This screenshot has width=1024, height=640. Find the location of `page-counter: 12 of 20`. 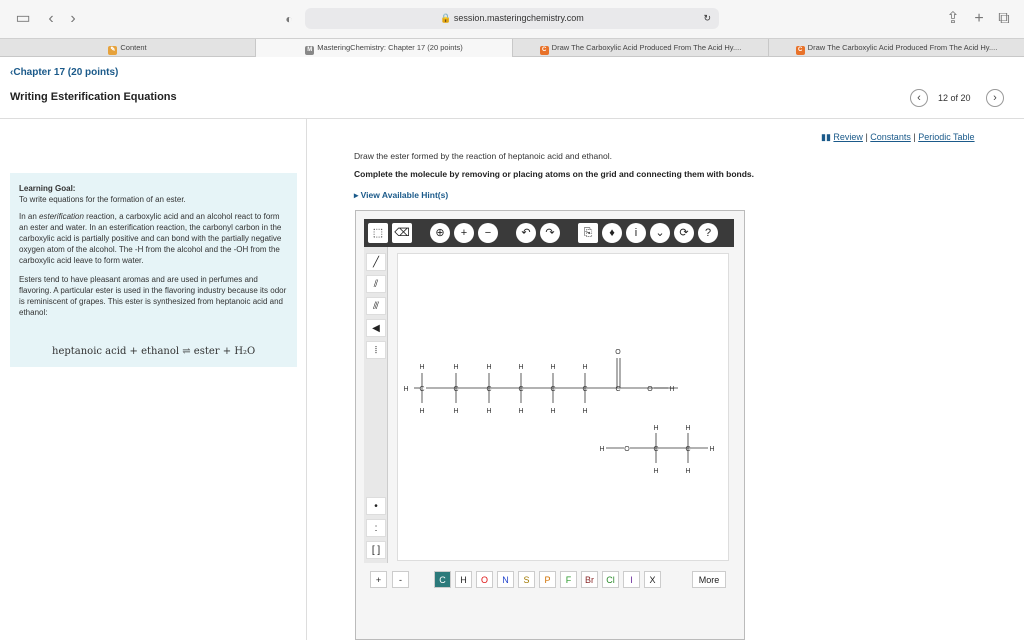

page-counter: 12 of 20 is located at coordinates (954, 98).